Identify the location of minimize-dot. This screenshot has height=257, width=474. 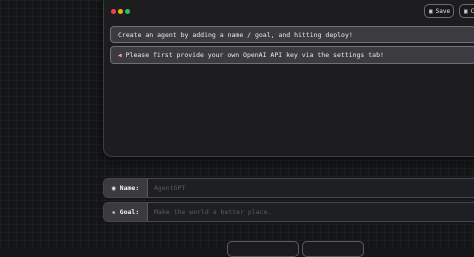
(120, 11).